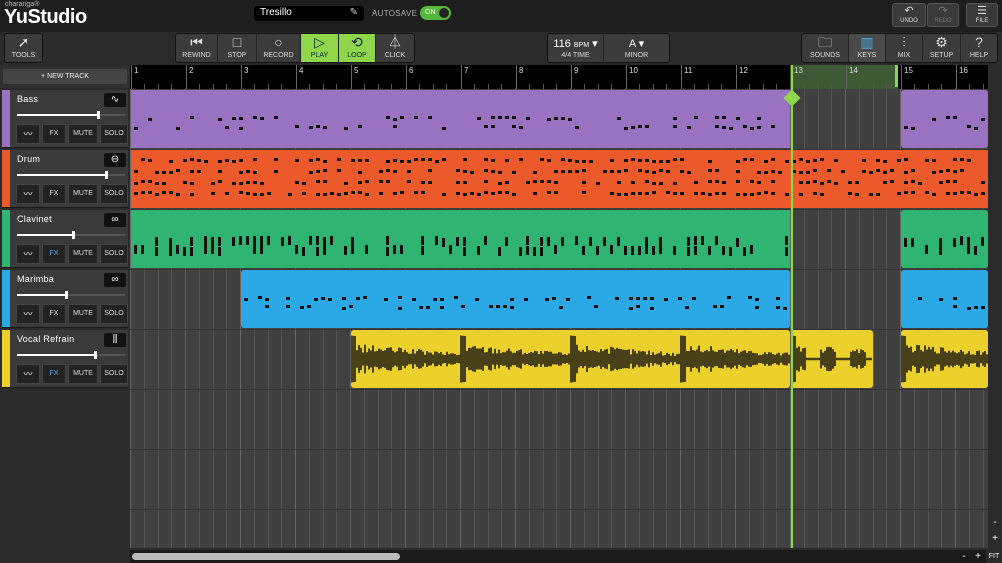 The image size is (1002, 563). I want to click on record-button: ○ RECORD, so click(279, 48).